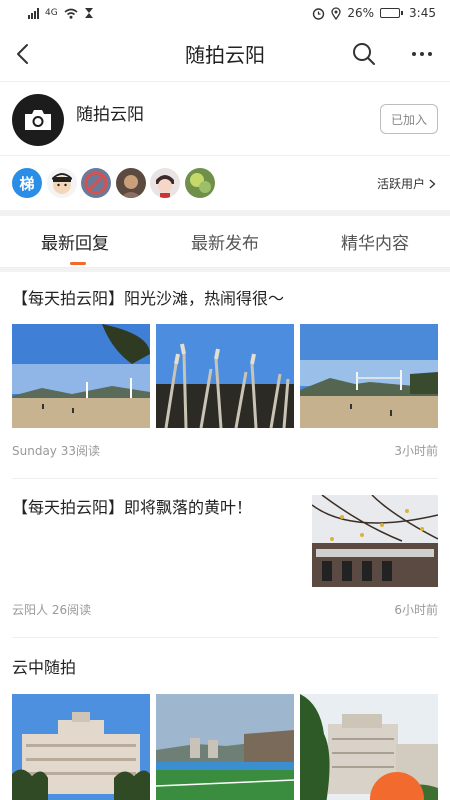 The image size is (450, 800). Describe the element at coordinates (409, 119) in the screenshot. I see `joined-button: 已加入` at that location.